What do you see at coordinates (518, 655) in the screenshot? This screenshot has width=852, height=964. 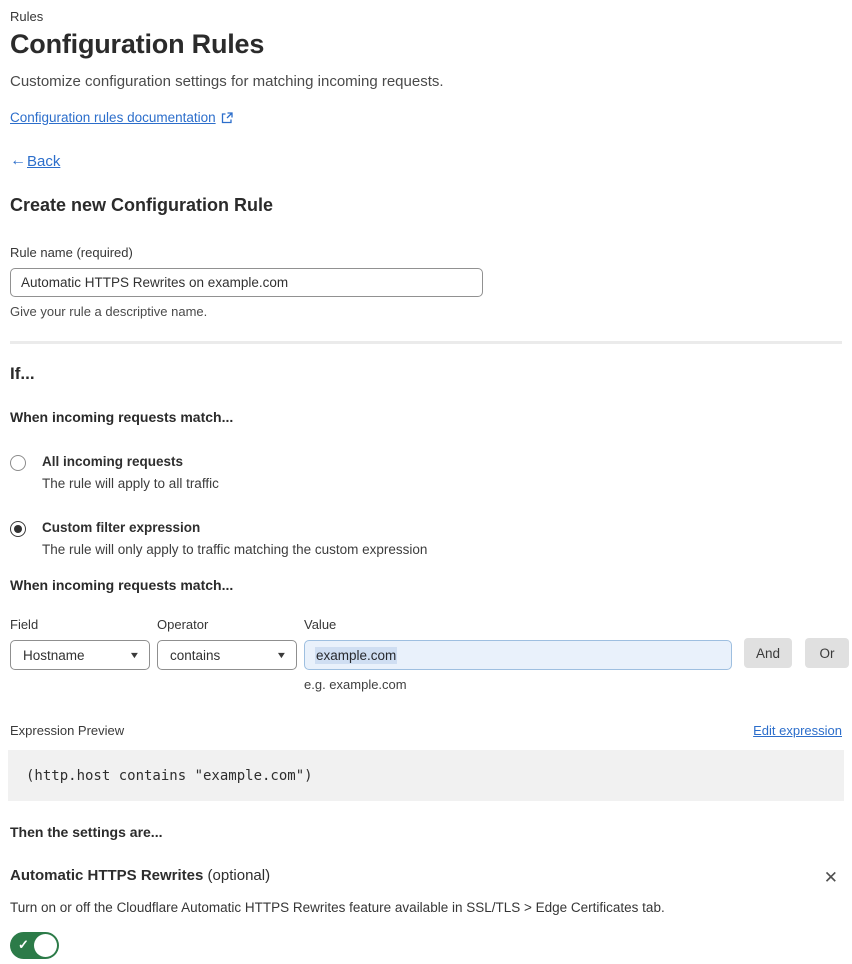 I see `value-input: example.com` at bounding box center [518, 655].